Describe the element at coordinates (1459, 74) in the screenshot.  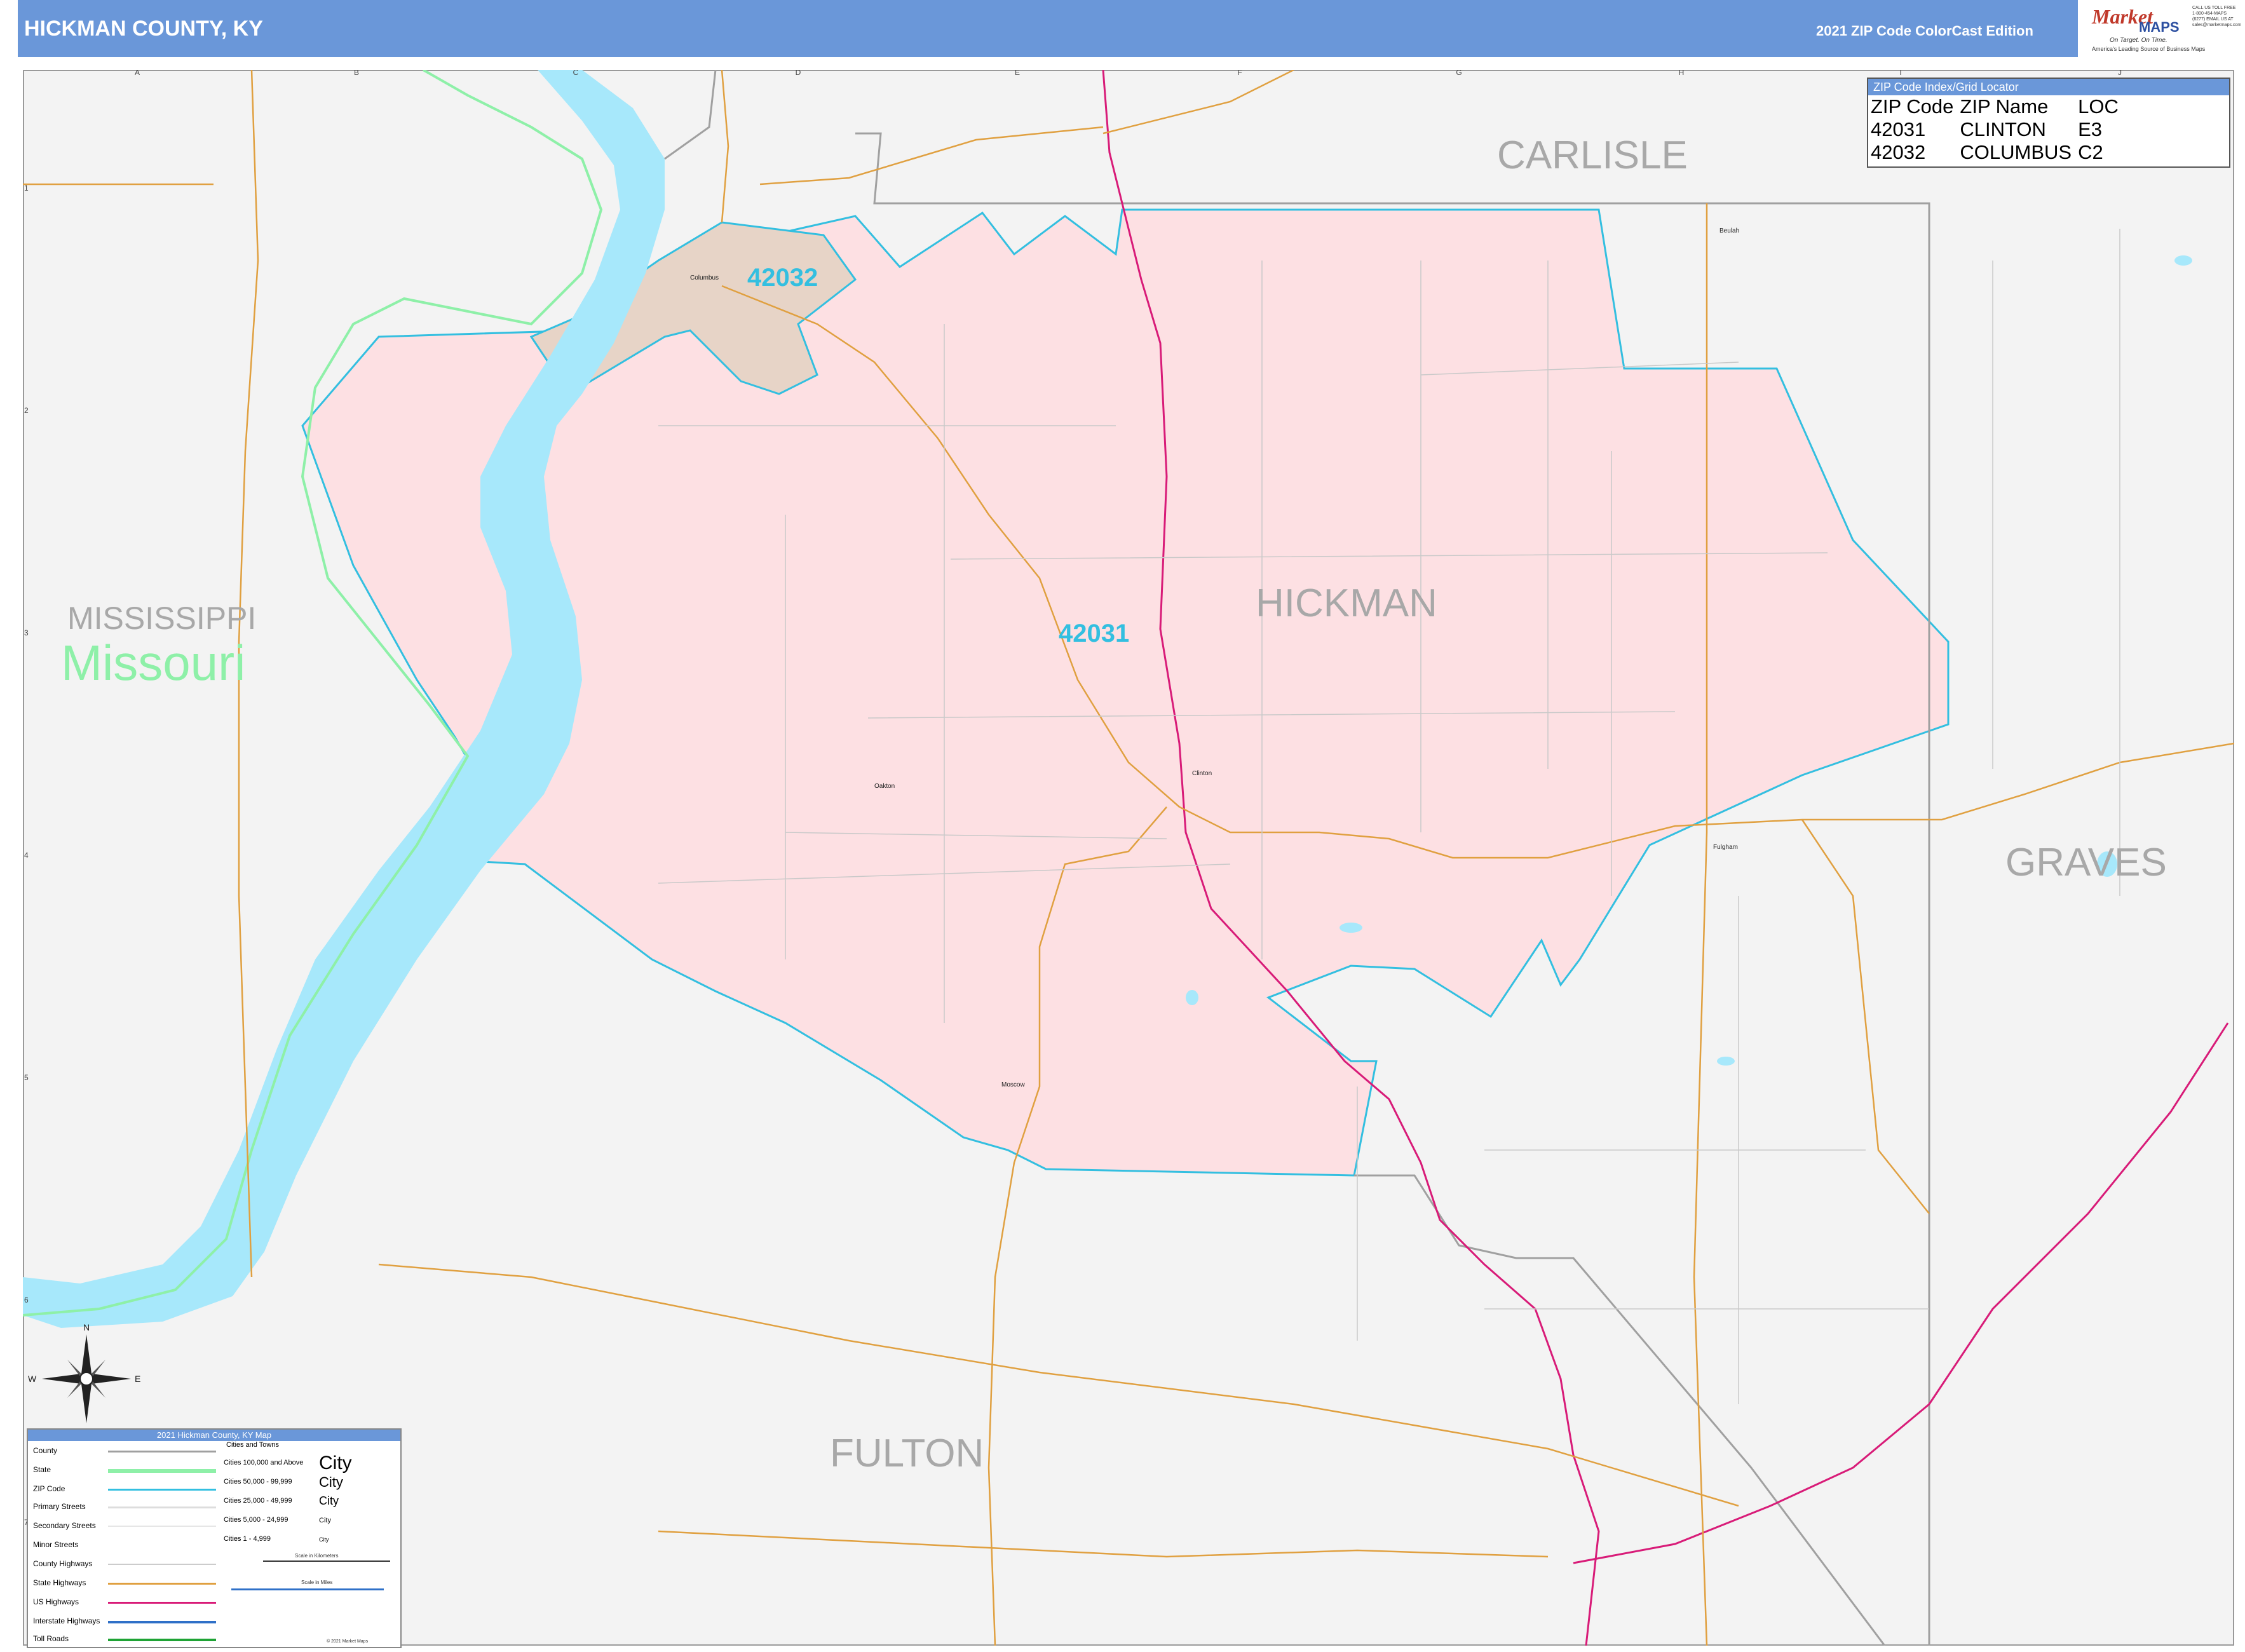
I see `grid-col-G: G` at that location.